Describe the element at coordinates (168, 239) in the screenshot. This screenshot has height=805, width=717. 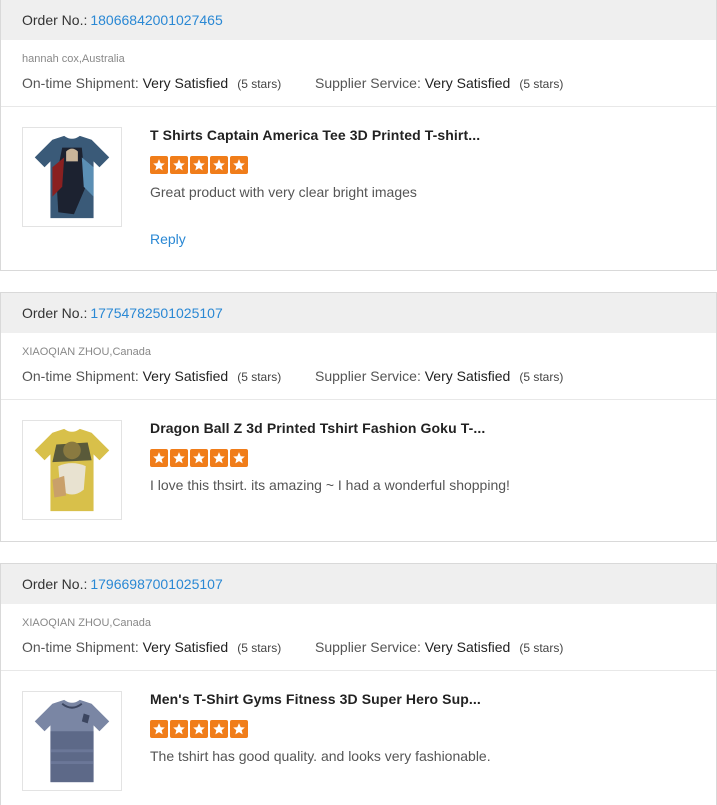
I see `reply-link: Reply` at that location.